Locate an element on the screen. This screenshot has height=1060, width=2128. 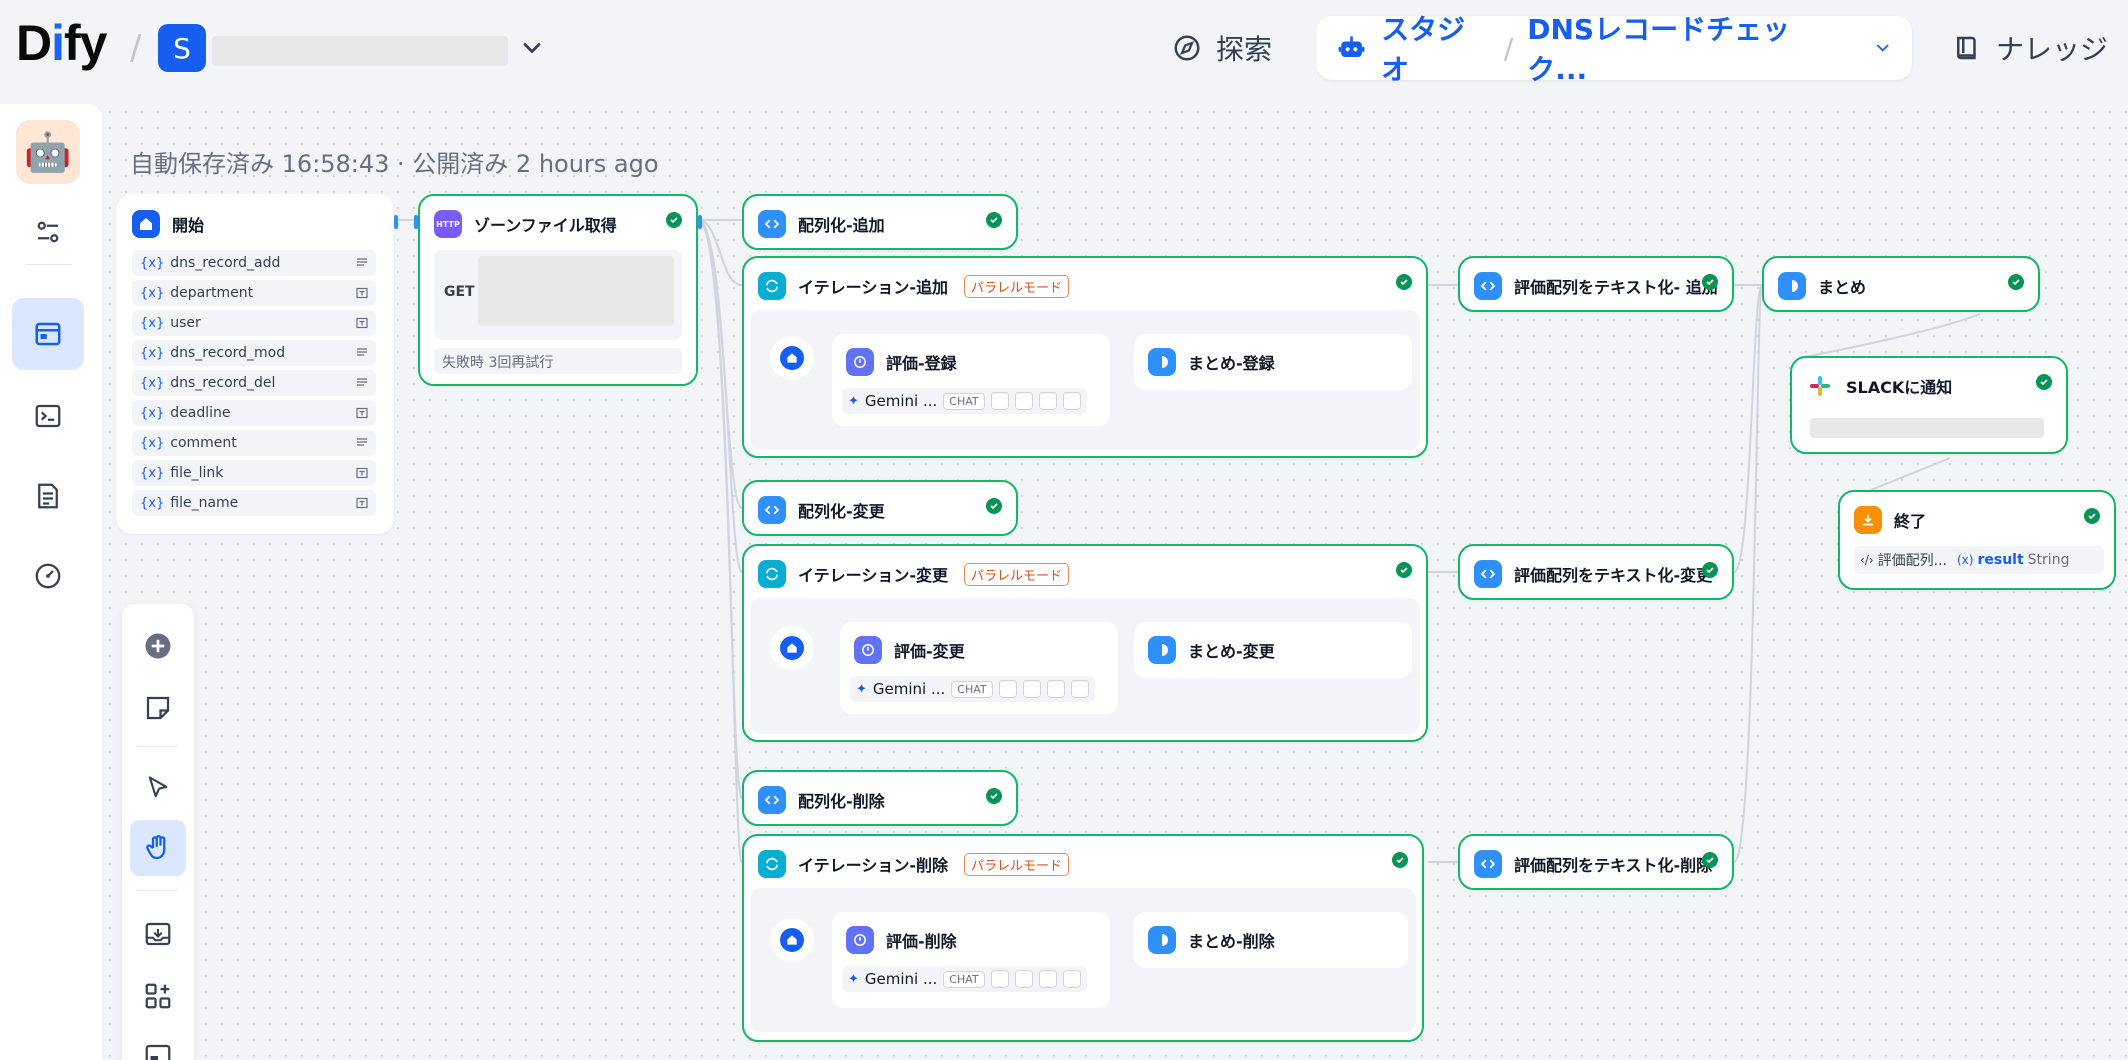
image-download-icon is located at coordinates (158, 934).